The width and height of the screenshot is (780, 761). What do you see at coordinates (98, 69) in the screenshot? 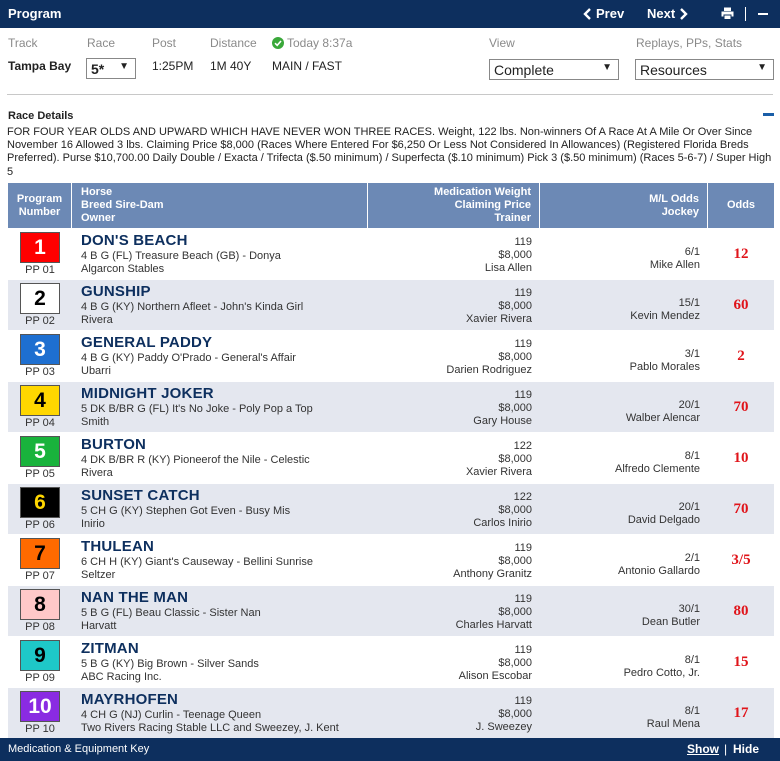
I see `race-select-value: 5*` at bounding box center [98, 69].